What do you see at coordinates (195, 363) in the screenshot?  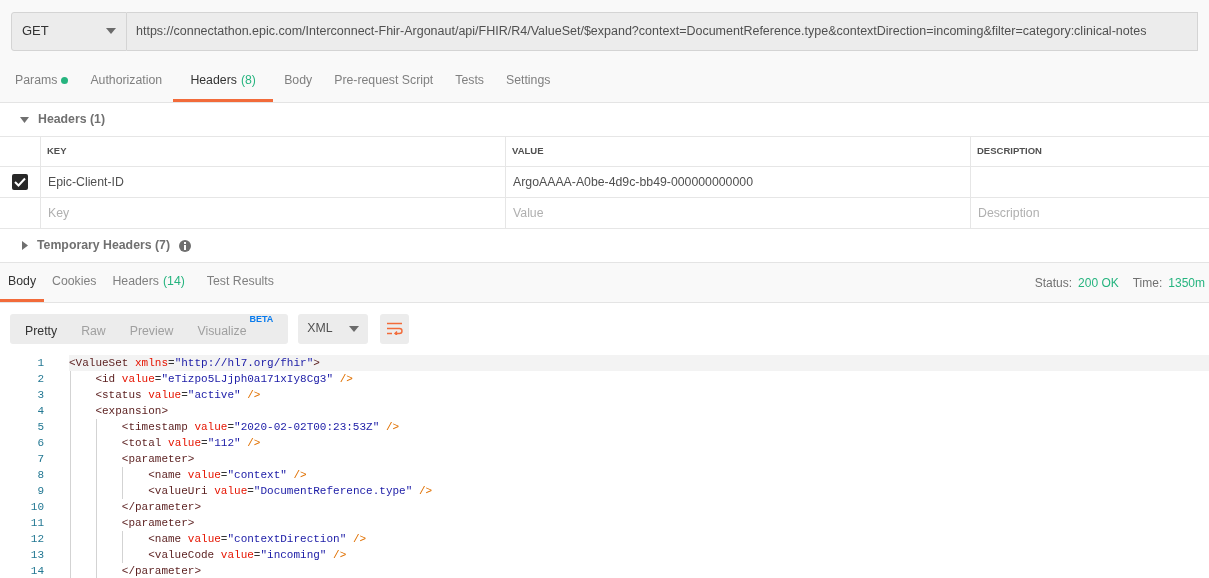 I see `code-line: <ValueSet xmlns="http://hl7.org/fhir">` at bounding box center [195, 363].